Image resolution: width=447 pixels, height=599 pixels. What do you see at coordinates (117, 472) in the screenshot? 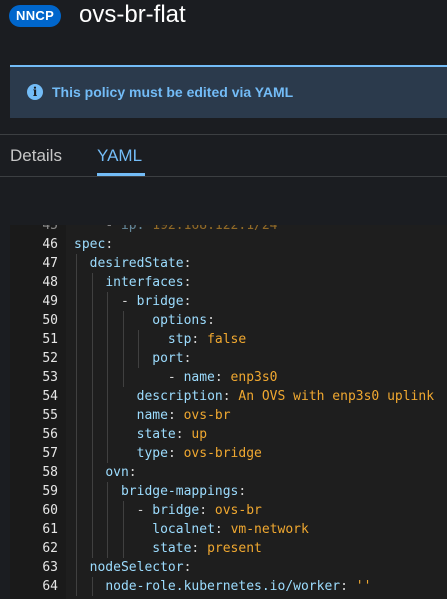
I see `yaml-key: ovn` at bounding box center [117, 472].